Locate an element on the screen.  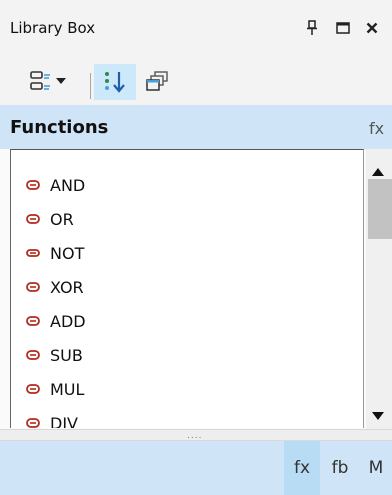
inverter-icon is located at coordinates (33, 253).